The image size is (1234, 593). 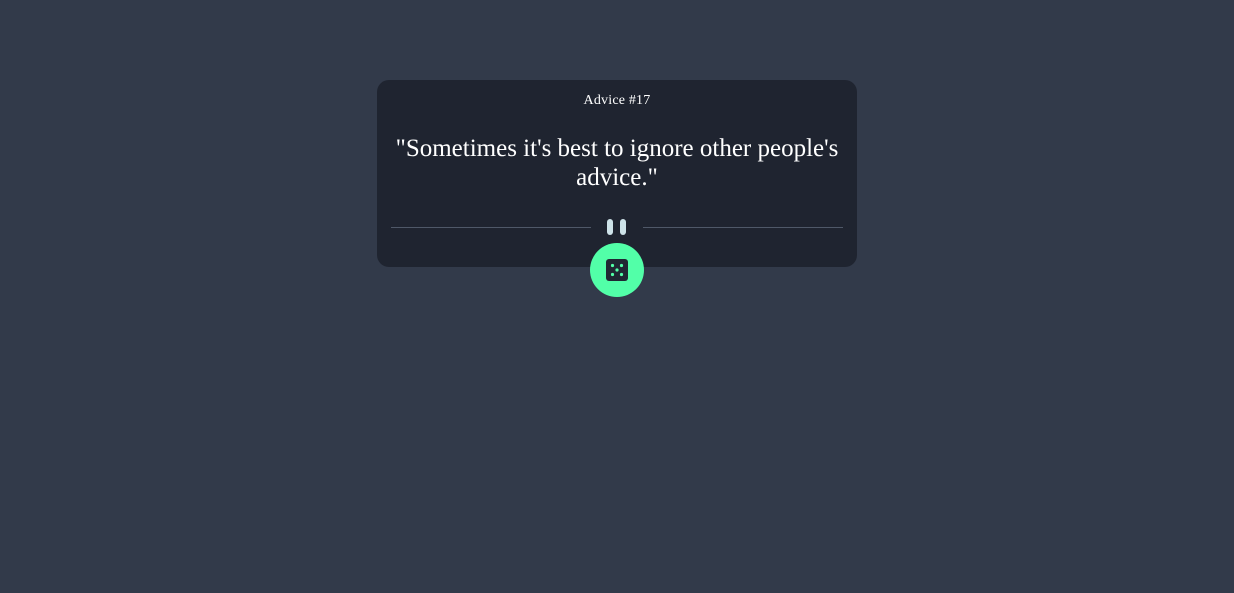 I want to click on dice-icon, so click(x=617, y=270).